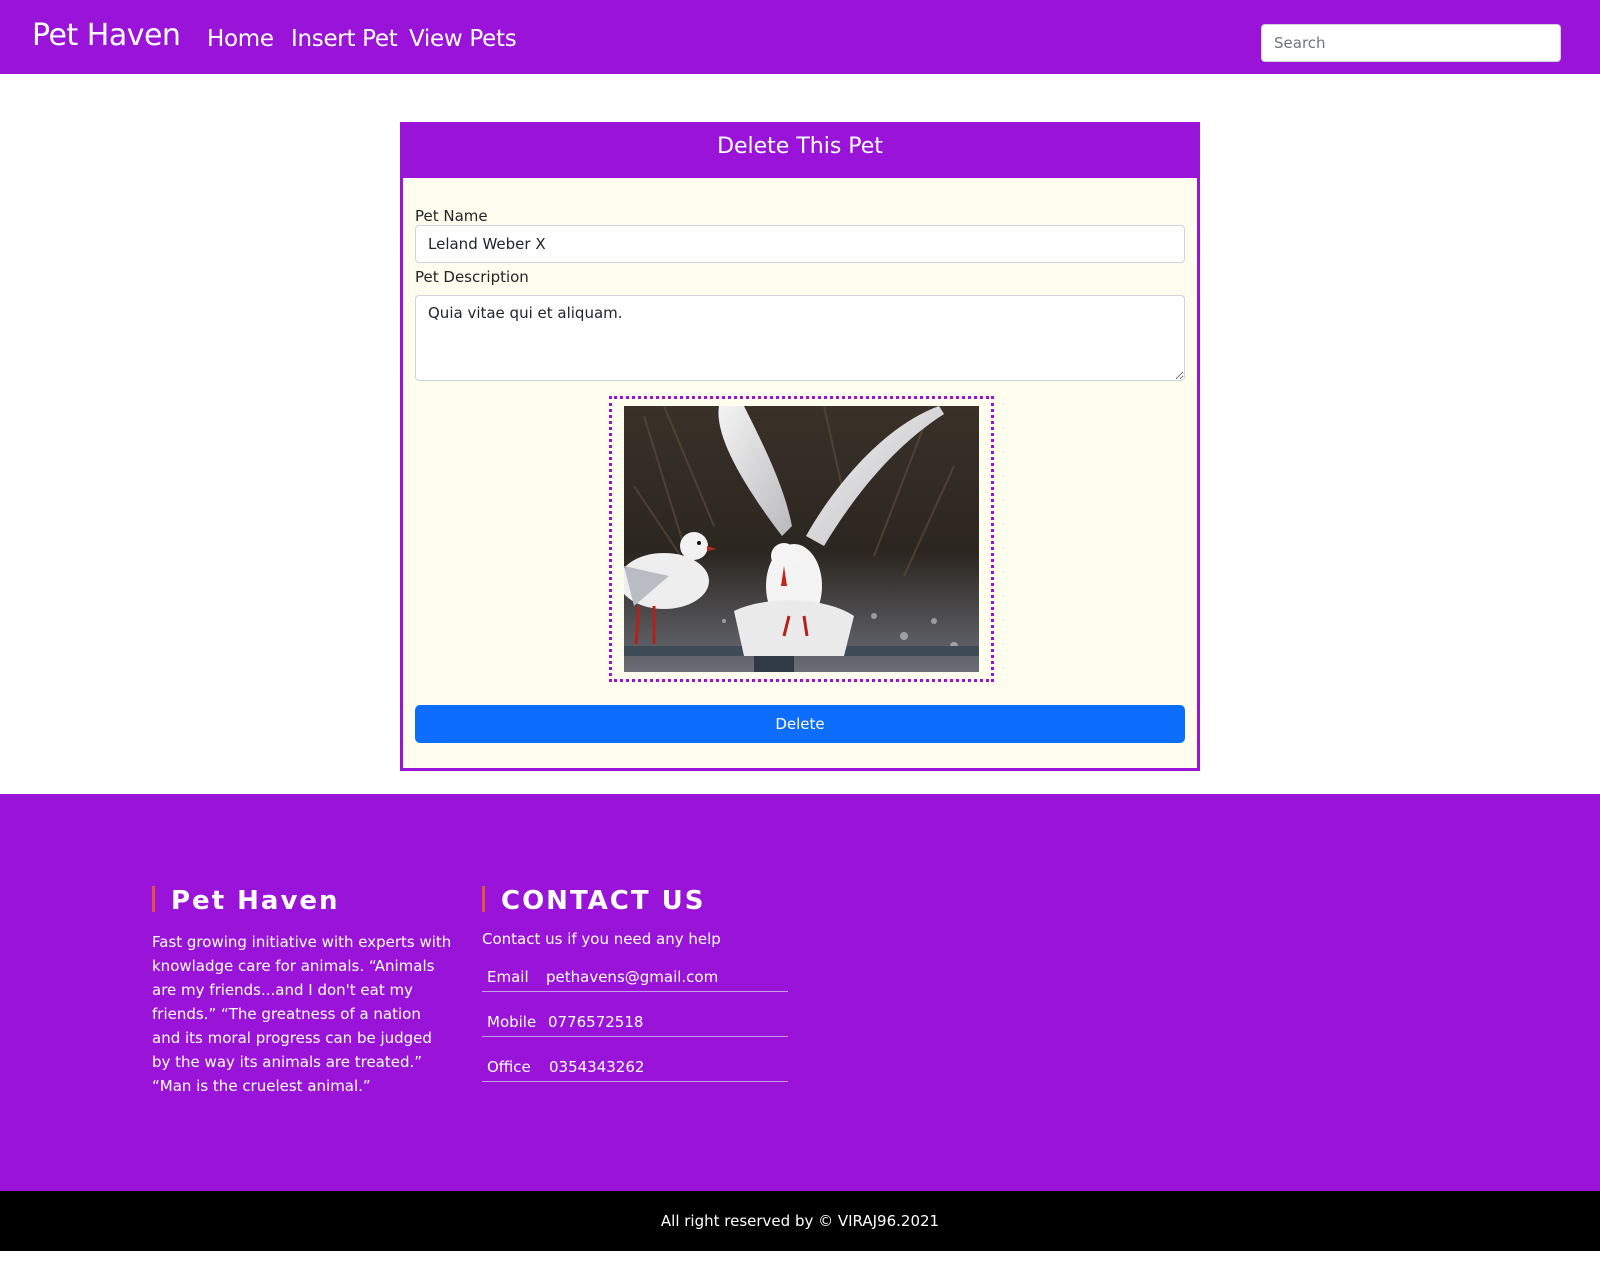  I want to click on footer-contact-heading: CONTACT US, so click(594, 901).